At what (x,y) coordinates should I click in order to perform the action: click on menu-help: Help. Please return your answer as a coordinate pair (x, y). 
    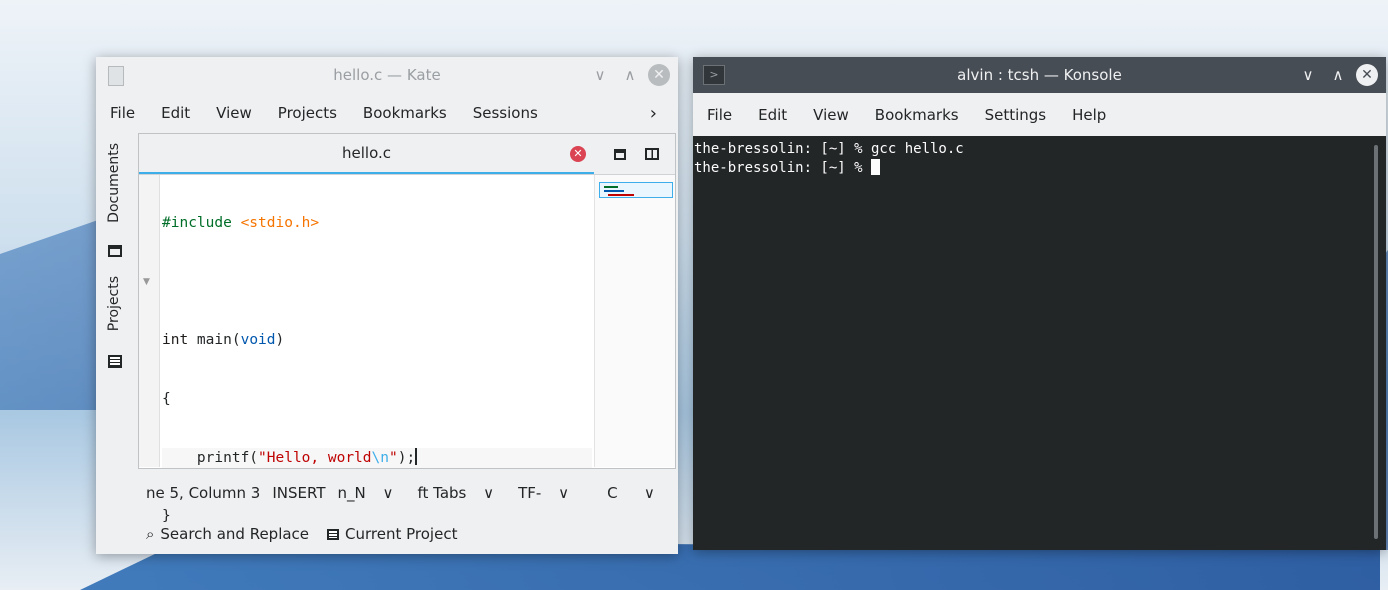
    Looking at the image, I should click on (1089, 115).